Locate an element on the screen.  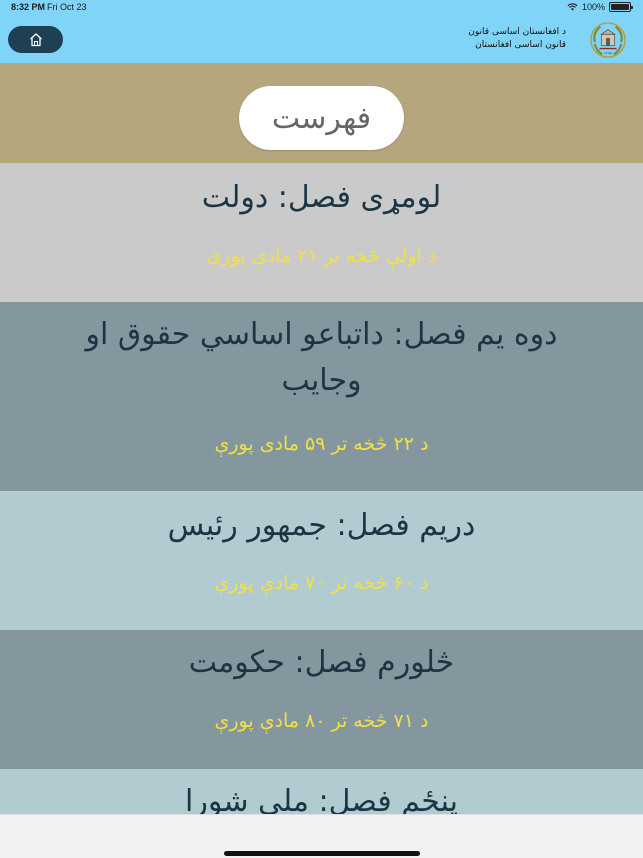
chapter-title: پنځم فصل: ملي شورا is located at coordinates (321, 799).